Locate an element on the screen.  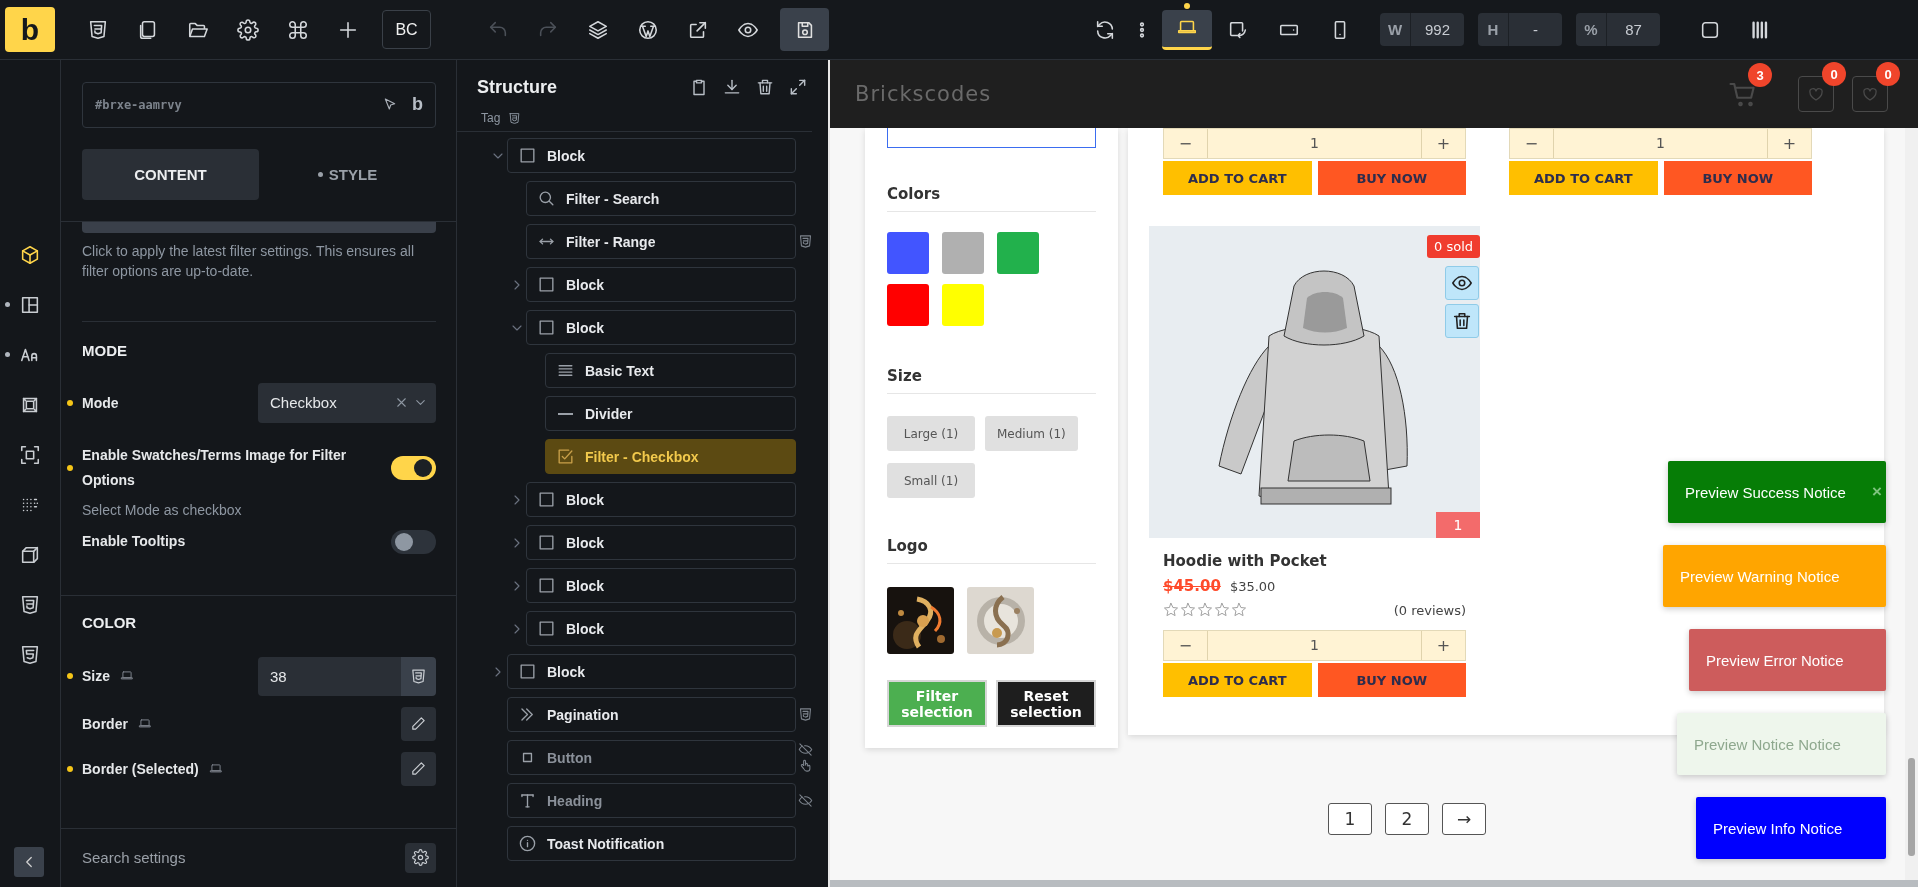
save-button is located at coordinates (804, 29).